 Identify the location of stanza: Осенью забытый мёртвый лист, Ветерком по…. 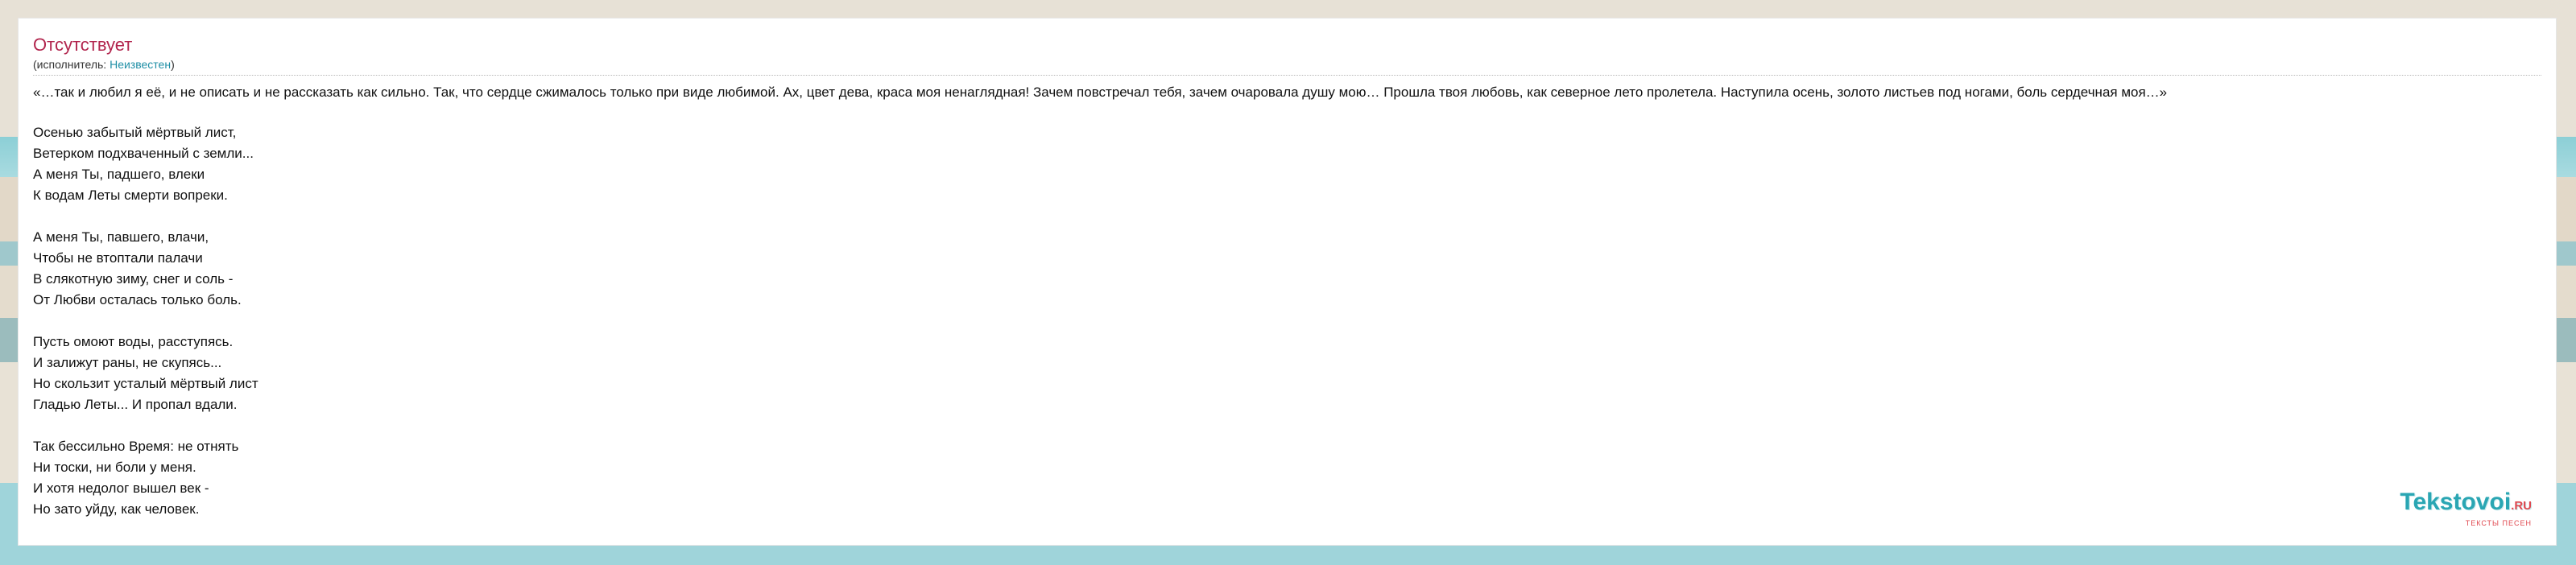
(1287, 164).